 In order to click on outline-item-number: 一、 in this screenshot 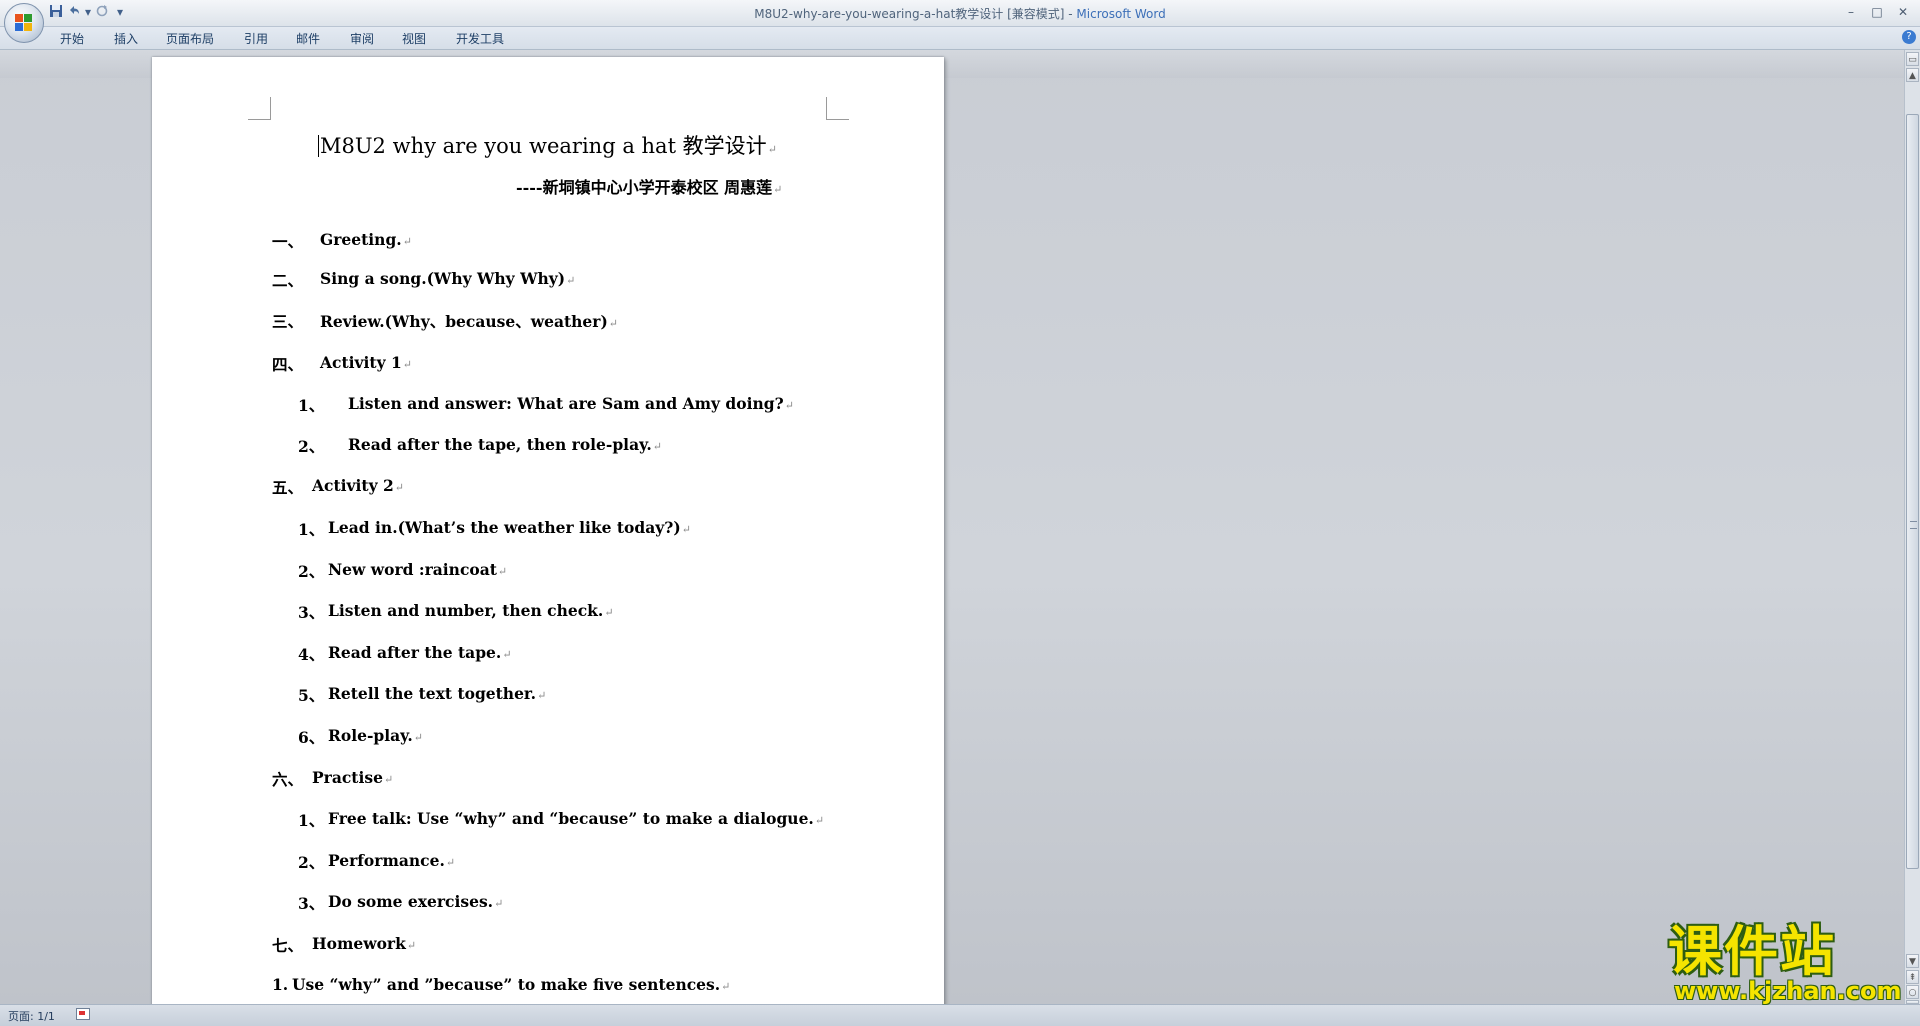, I will do `click(288, 241)`.